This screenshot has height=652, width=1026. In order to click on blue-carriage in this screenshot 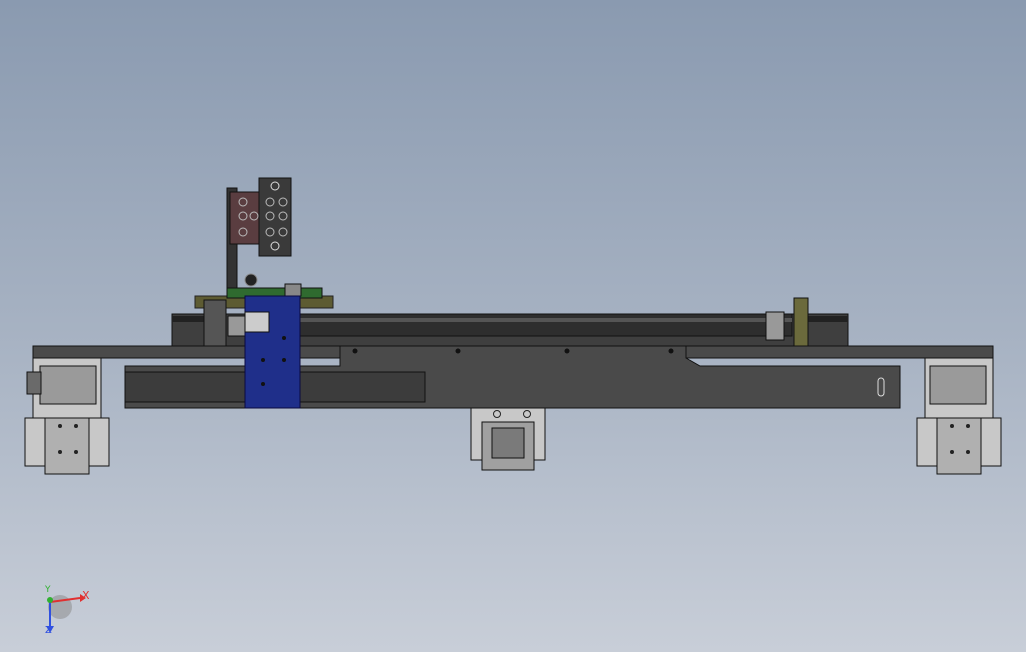, I will do `click(272, 352)`.